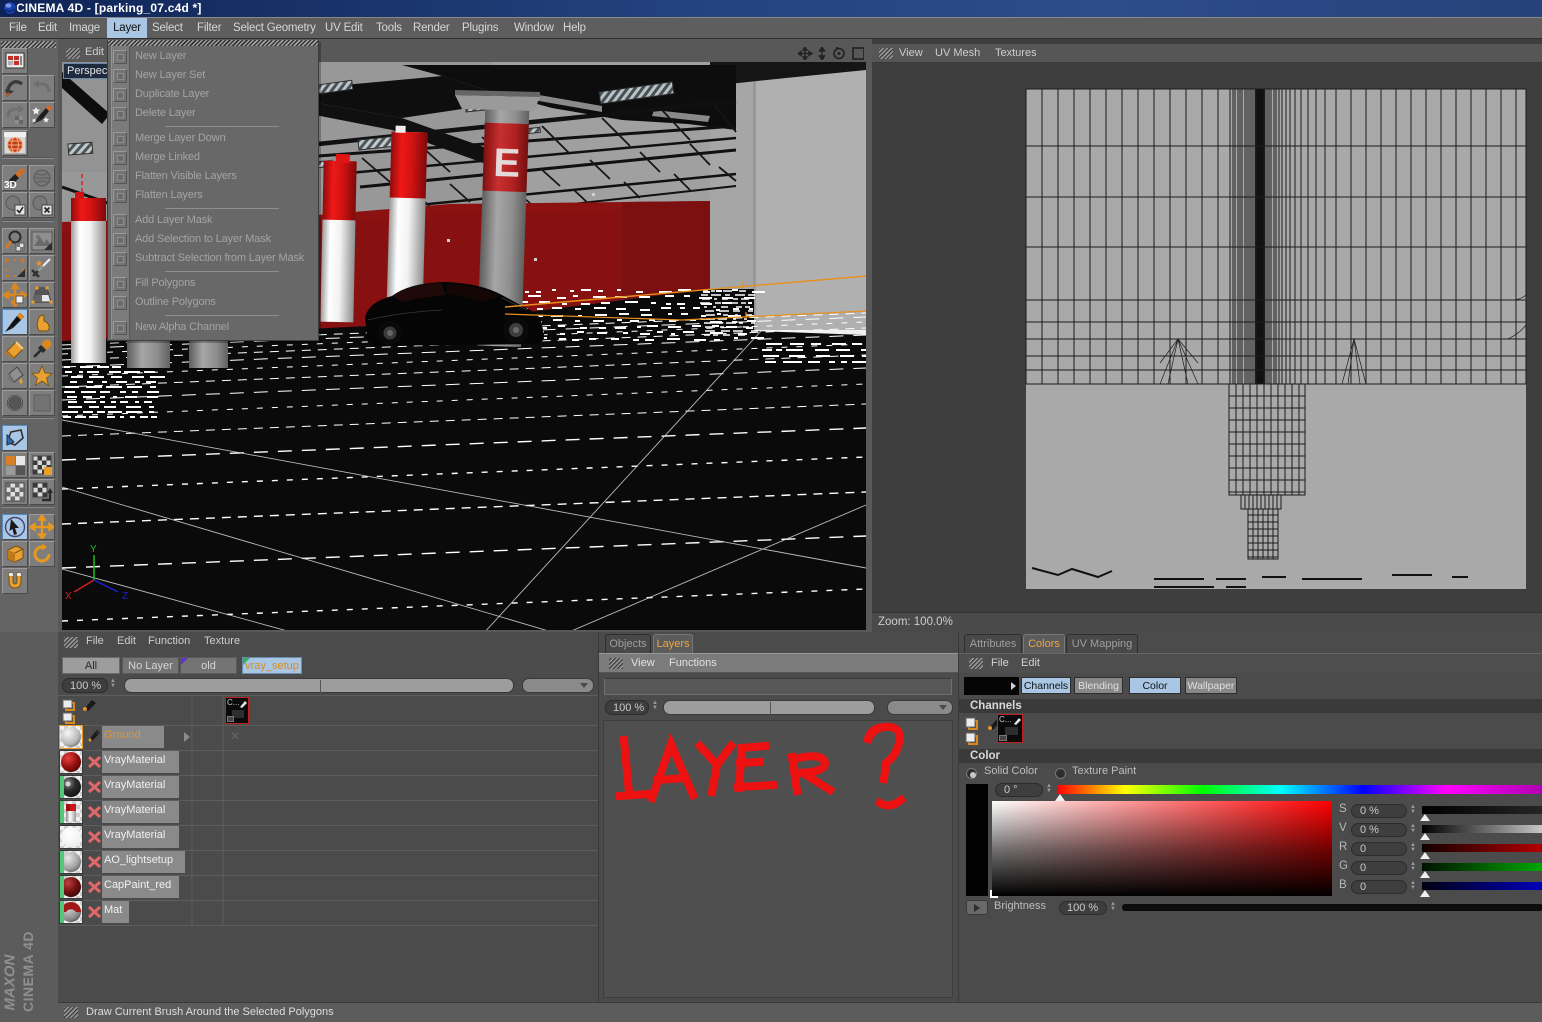  Describe the element at coordinates (93, 549) in the screenshot. I see `svg-text: Y` at that location.